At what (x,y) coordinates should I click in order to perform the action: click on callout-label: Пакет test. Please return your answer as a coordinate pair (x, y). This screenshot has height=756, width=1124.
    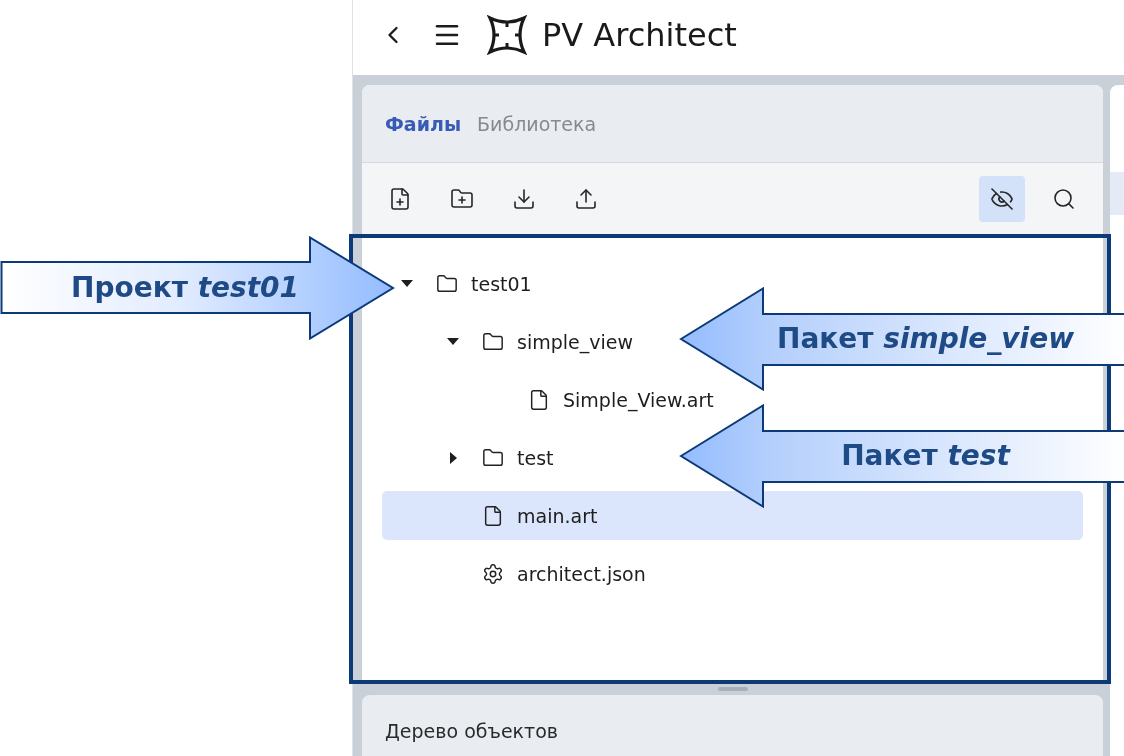
    Looking at the image, I should click on (925, 456).